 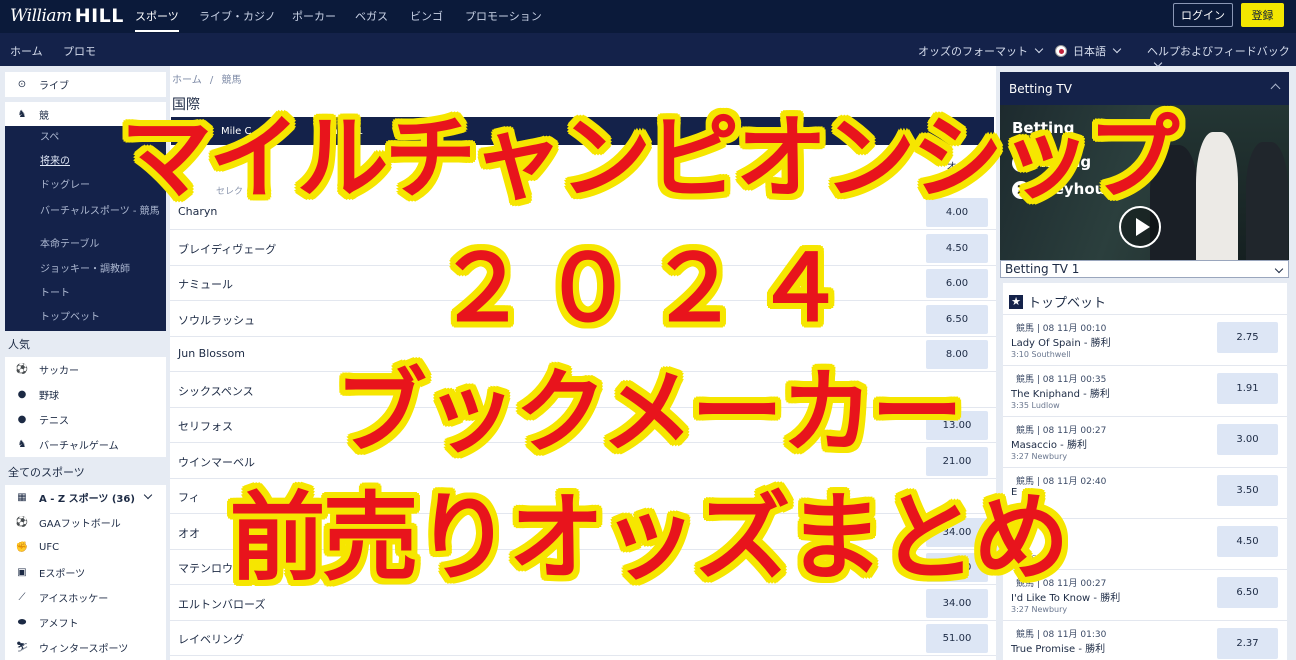 What do you see at coordinates (79, 51) in the screenshot?
I see `subnav-promo: プロモ` at bounding box center [79, 51].